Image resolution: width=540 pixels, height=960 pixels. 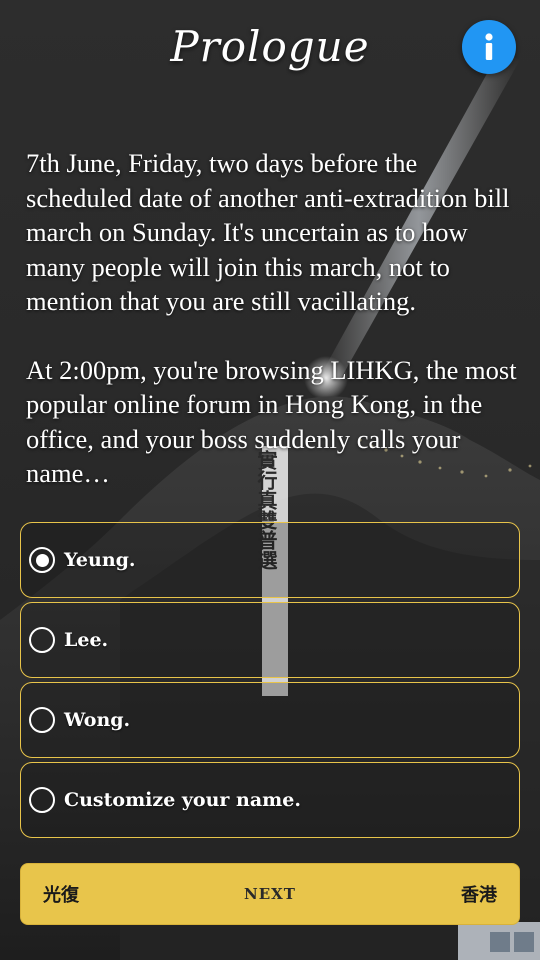 What do you see at coordinates (270, 46) in the screenshot?
I see `page-title: Prologue` at bounding box center [270, 46].